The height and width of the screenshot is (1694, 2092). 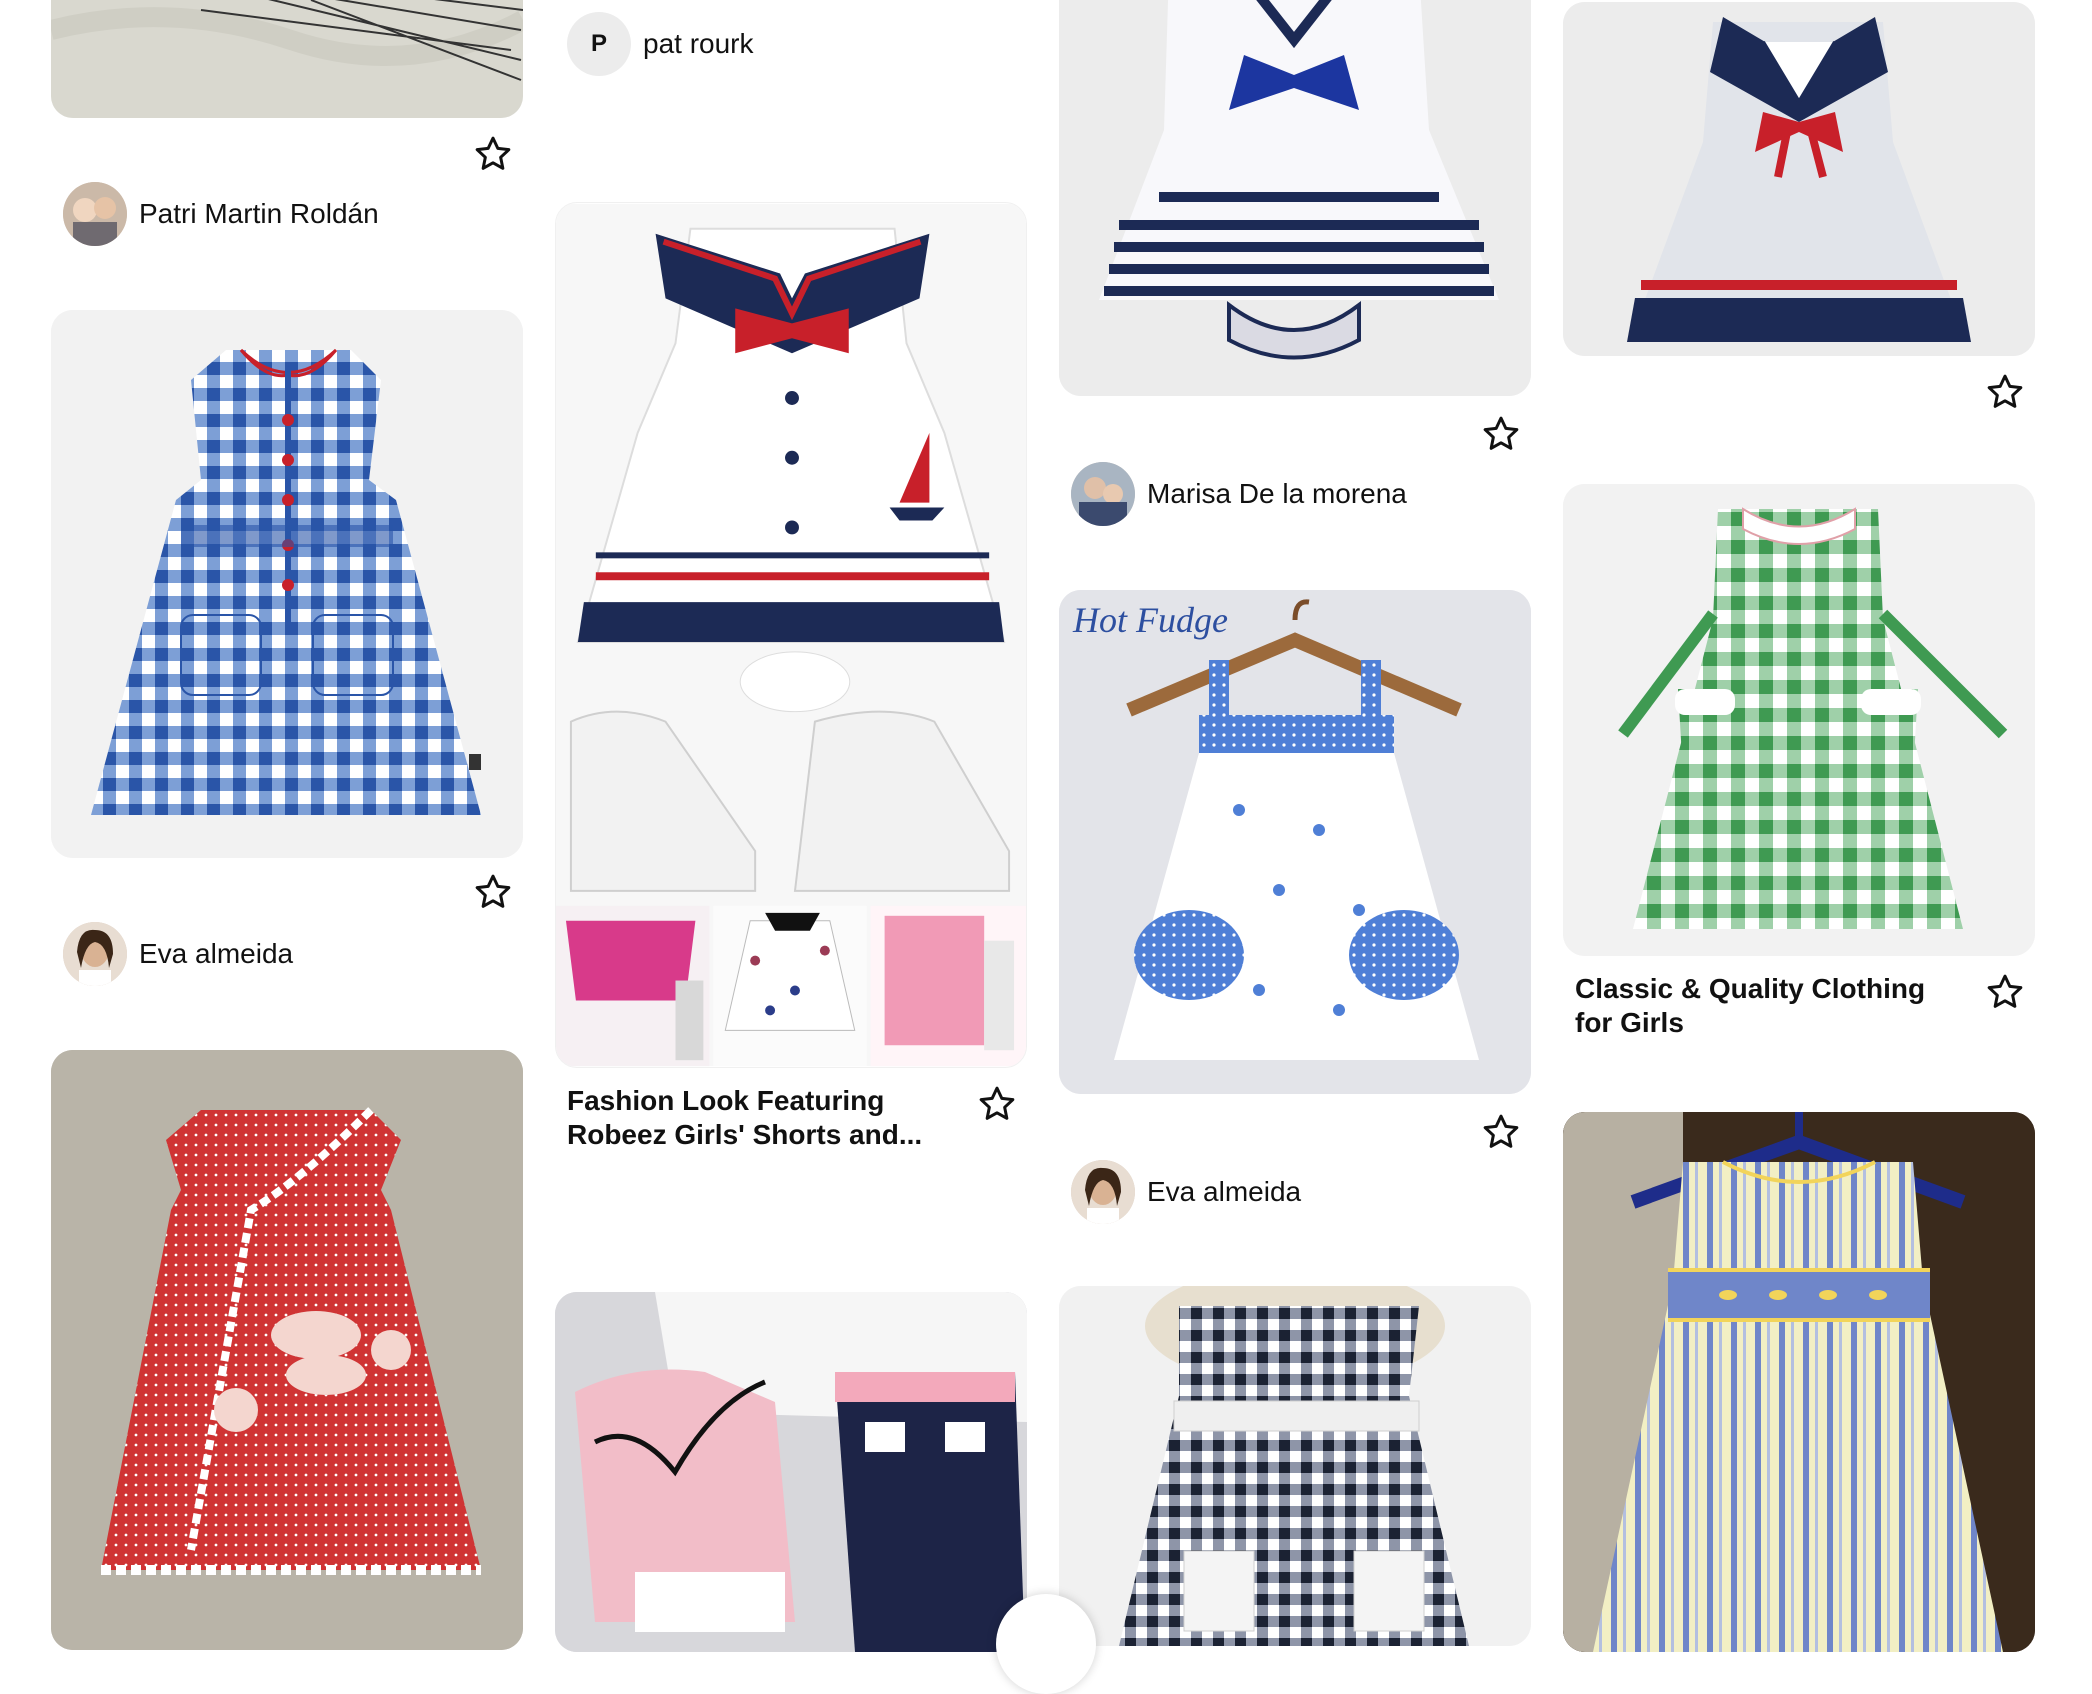 What do you see at coordinates (1295, 842) in the screenshot?
I see `pin-image: Hot Fudge` at bounding box center [1295, 842].